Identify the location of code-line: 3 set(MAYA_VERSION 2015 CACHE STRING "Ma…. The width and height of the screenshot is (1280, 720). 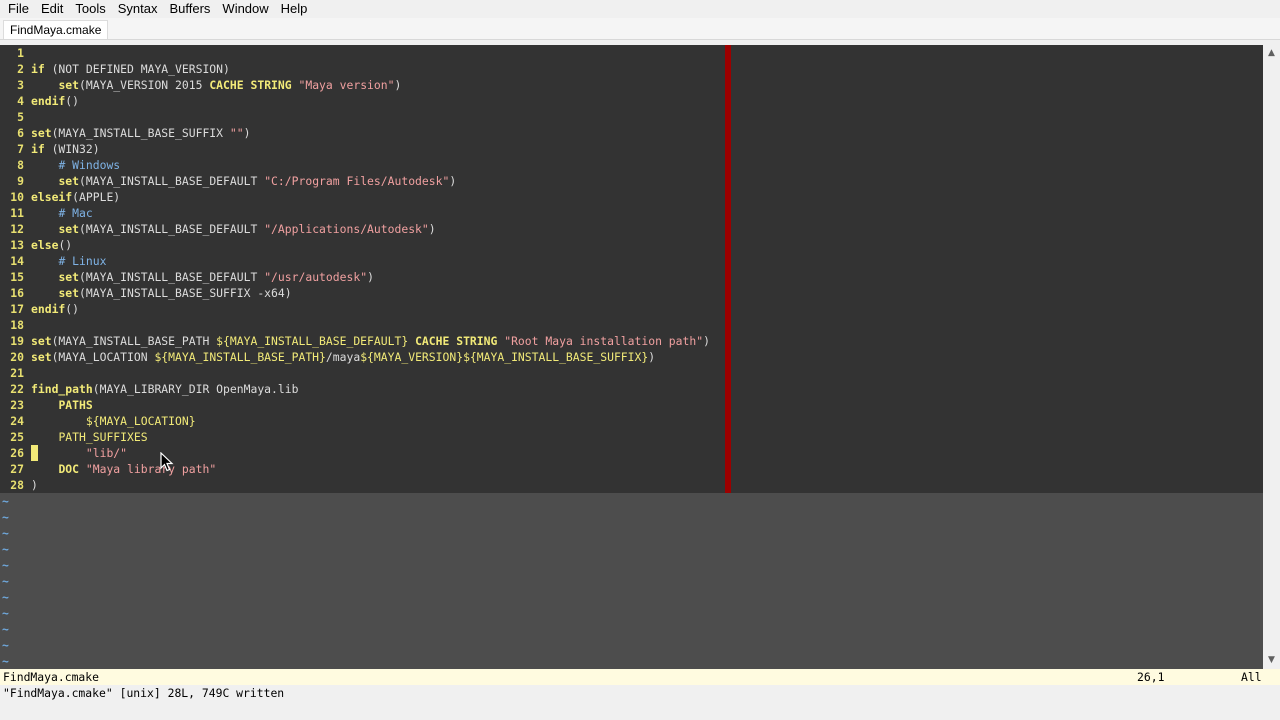
(200, 85).